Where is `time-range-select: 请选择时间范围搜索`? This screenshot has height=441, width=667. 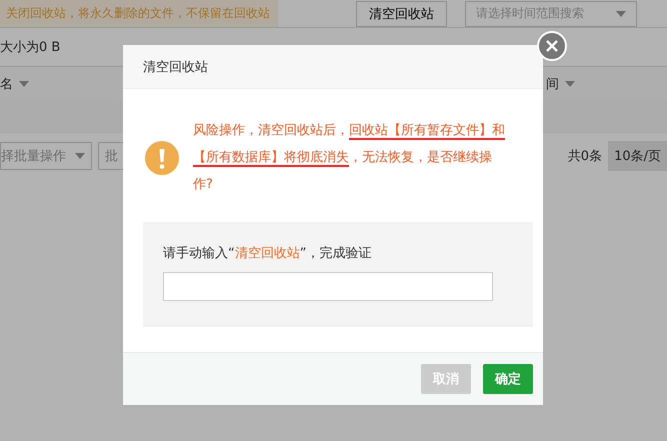
time-range-select: 请选择时间范围搜索 is located at coordinates (551, 13).